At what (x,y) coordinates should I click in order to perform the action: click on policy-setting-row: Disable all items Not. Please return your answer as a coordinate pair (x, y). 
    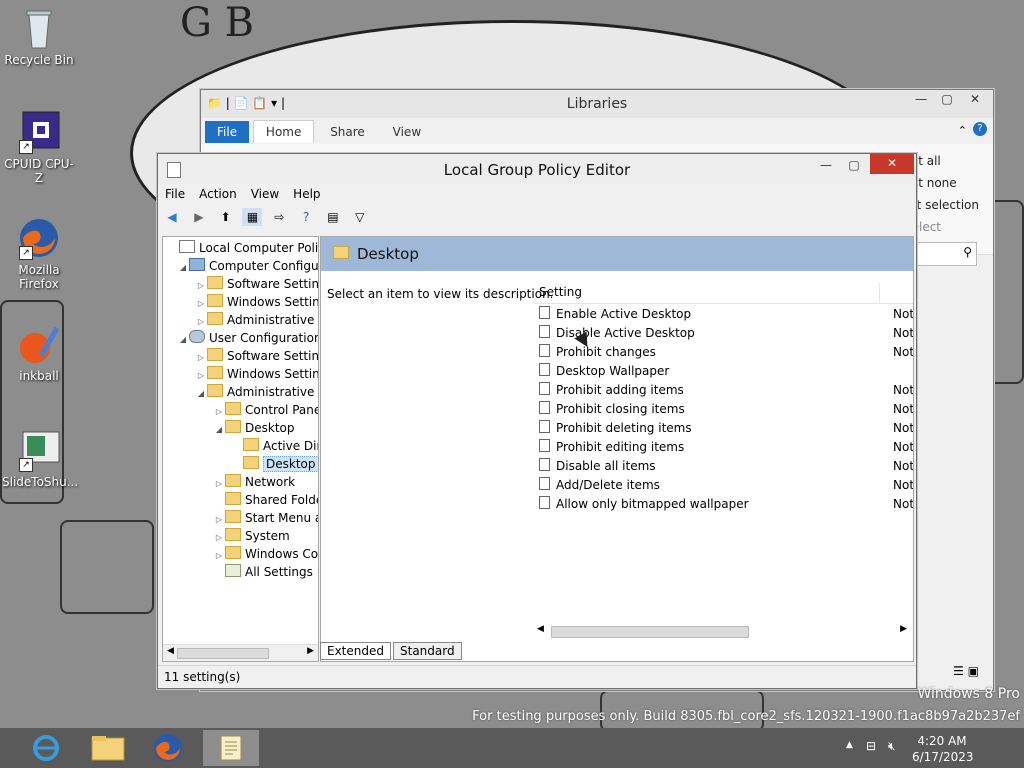
    Looking at the image, I should click on (726, 466).